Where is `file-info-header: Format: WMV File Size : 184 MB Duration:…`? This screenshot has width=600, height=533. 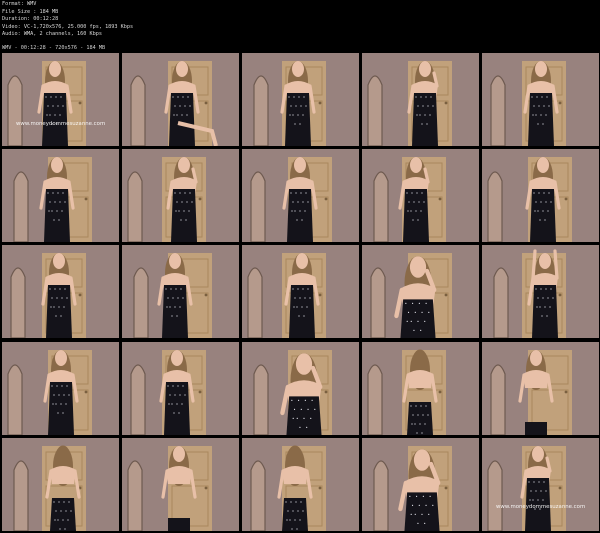 file-info-header: Format: WMV File Size : 184 MB Duration:… is located at coordinates (67, 20).